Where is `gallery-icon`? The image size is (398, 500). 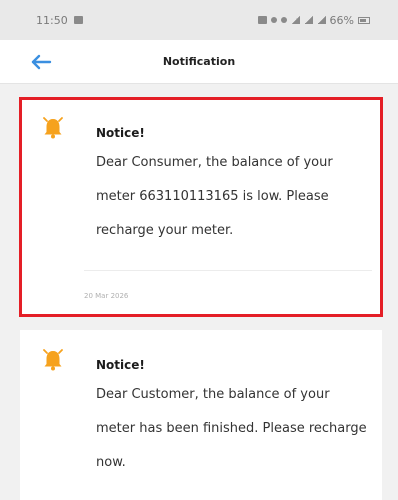 gallery-icon is located at coordinates (78, 20).